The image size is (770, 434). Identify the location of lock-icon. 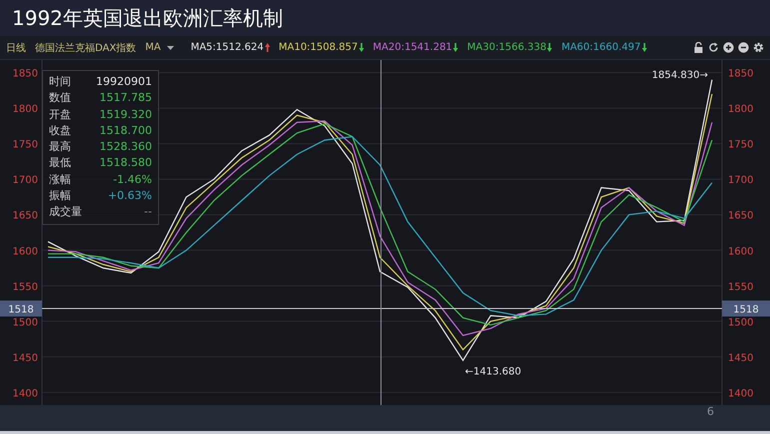
(698, 47).